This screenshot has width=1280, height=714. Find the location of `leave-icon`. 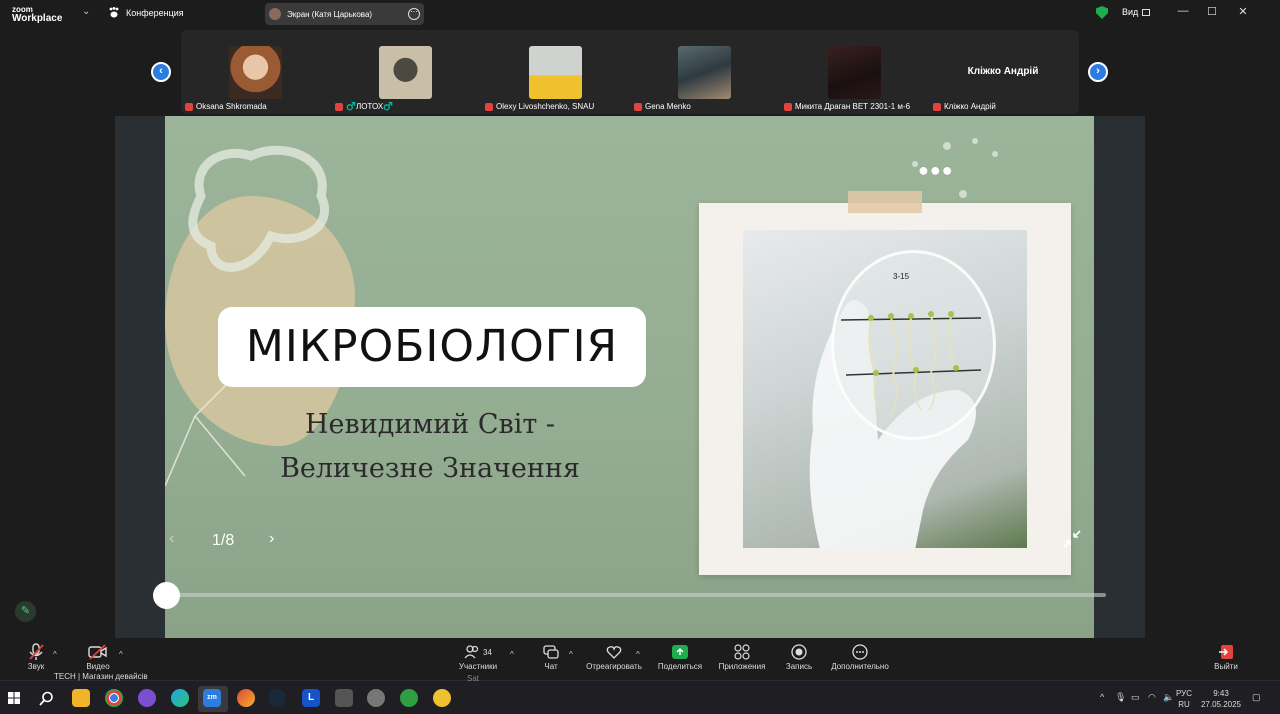

leave-icon is located at coordinates (1226, 652).